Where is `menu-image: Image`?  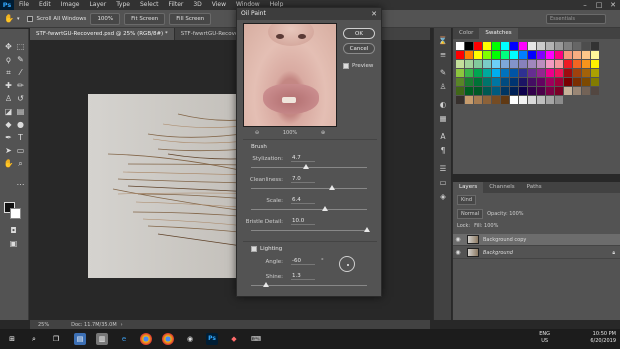
menu-image: Image is located at coordinates (70, 5).